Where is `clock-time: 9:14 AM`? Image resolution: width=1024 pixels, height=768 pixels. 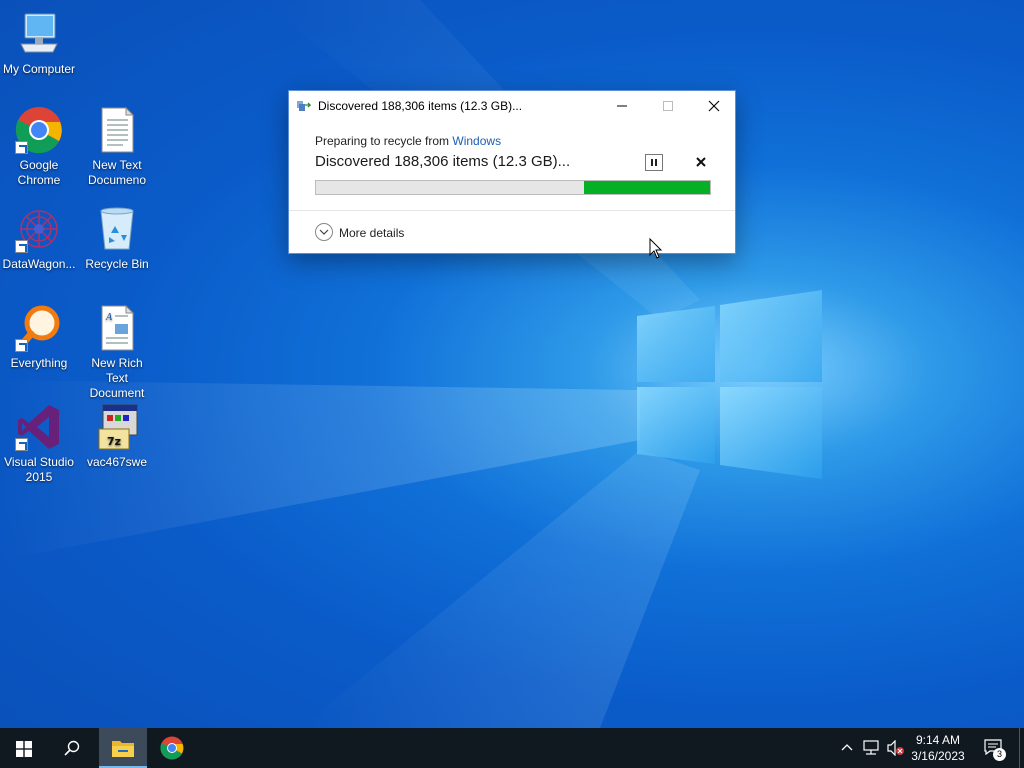
clock-time: 9:14 AM is located at coordinates (938, 740).